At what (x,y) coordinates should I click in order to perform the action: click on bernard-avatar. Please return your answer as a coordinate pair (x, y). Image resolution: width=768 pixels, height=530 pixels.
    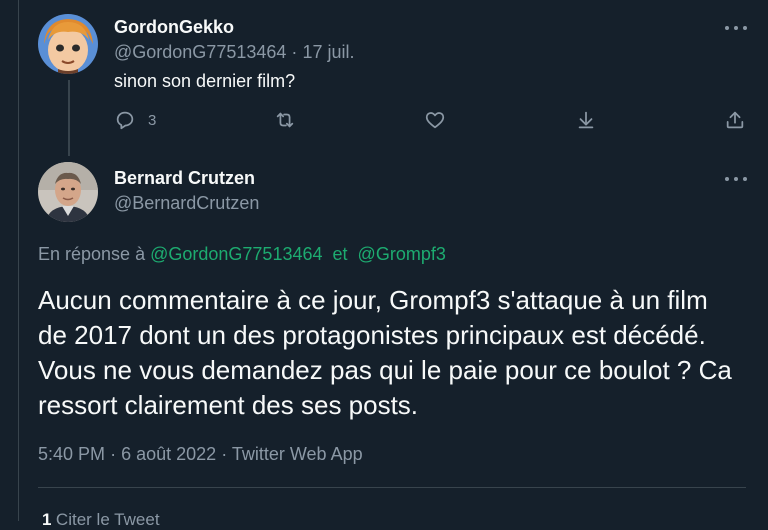
    Looking at the image, I should click on (68, 192).